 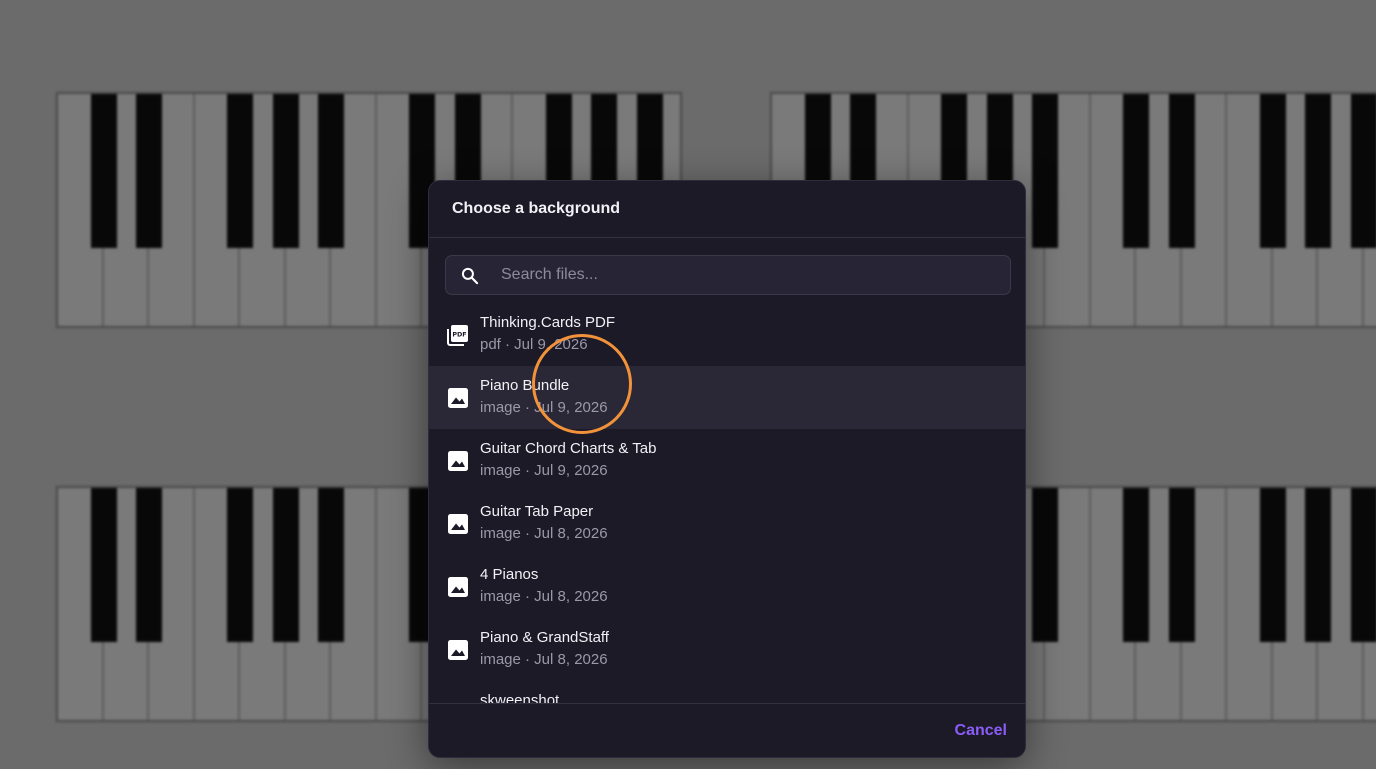 I want to click on file-list-item: Guitar Tab Paper image · Jul 8, 2026, so click(x=727, y=523).